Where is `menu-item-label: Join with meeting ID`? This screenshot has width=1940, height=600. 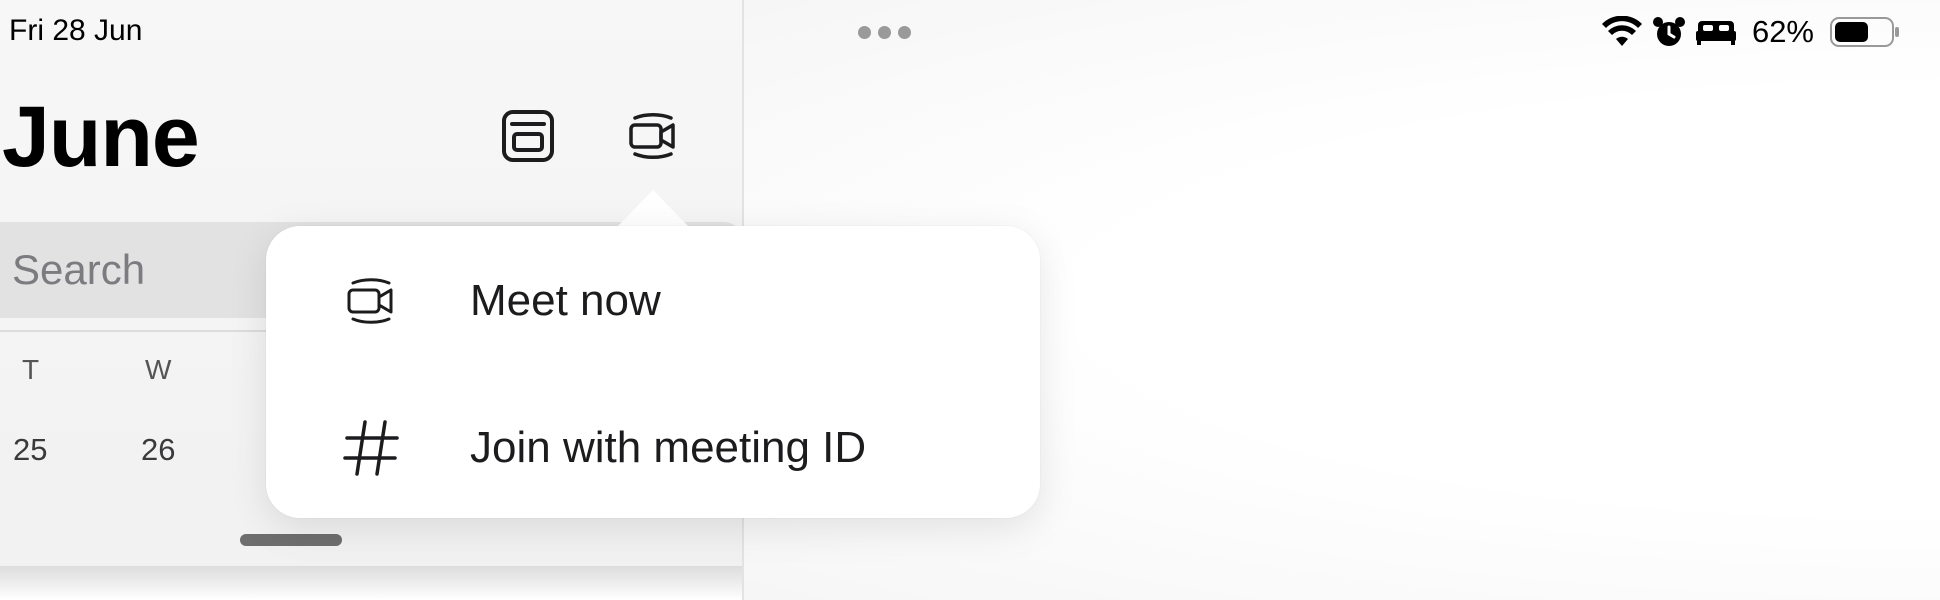 menu-item-label: Join with meeting ID is located at coordinates (668, 447).